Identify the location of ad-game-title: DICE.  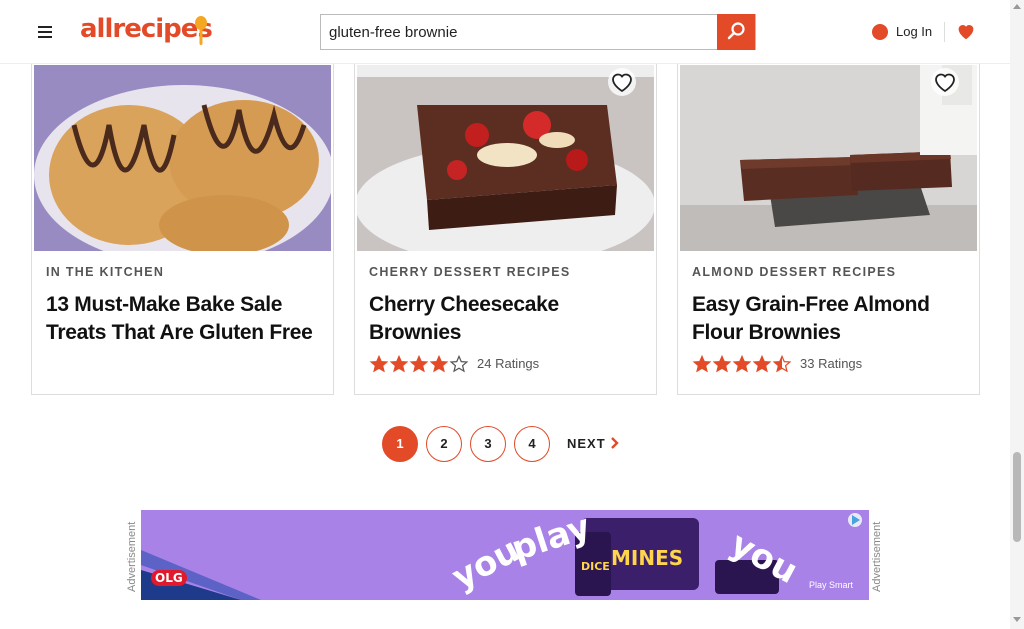
(595, 566).